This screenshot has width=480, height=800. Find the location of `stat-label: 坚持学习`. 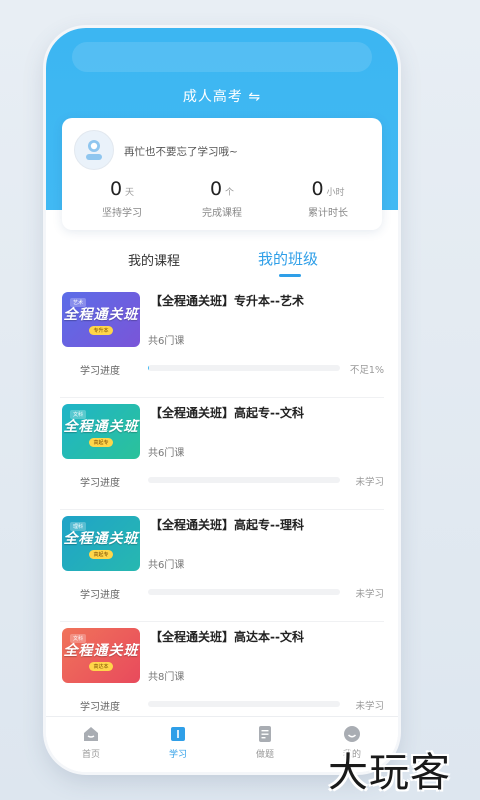

stat-label: 坚持学习 is located at coordinates (122, 213).